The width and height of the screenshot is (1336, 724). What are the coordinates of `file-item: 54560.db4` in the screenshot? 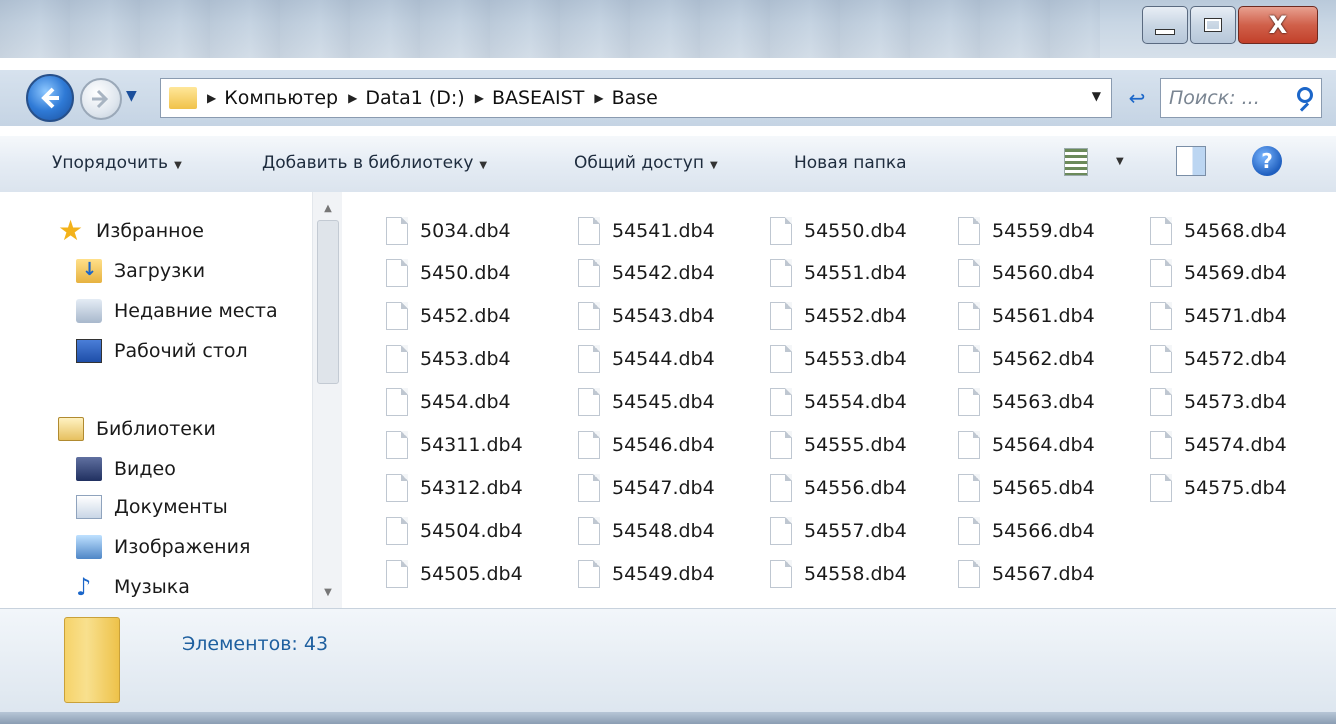 It's located at (1026, 273).